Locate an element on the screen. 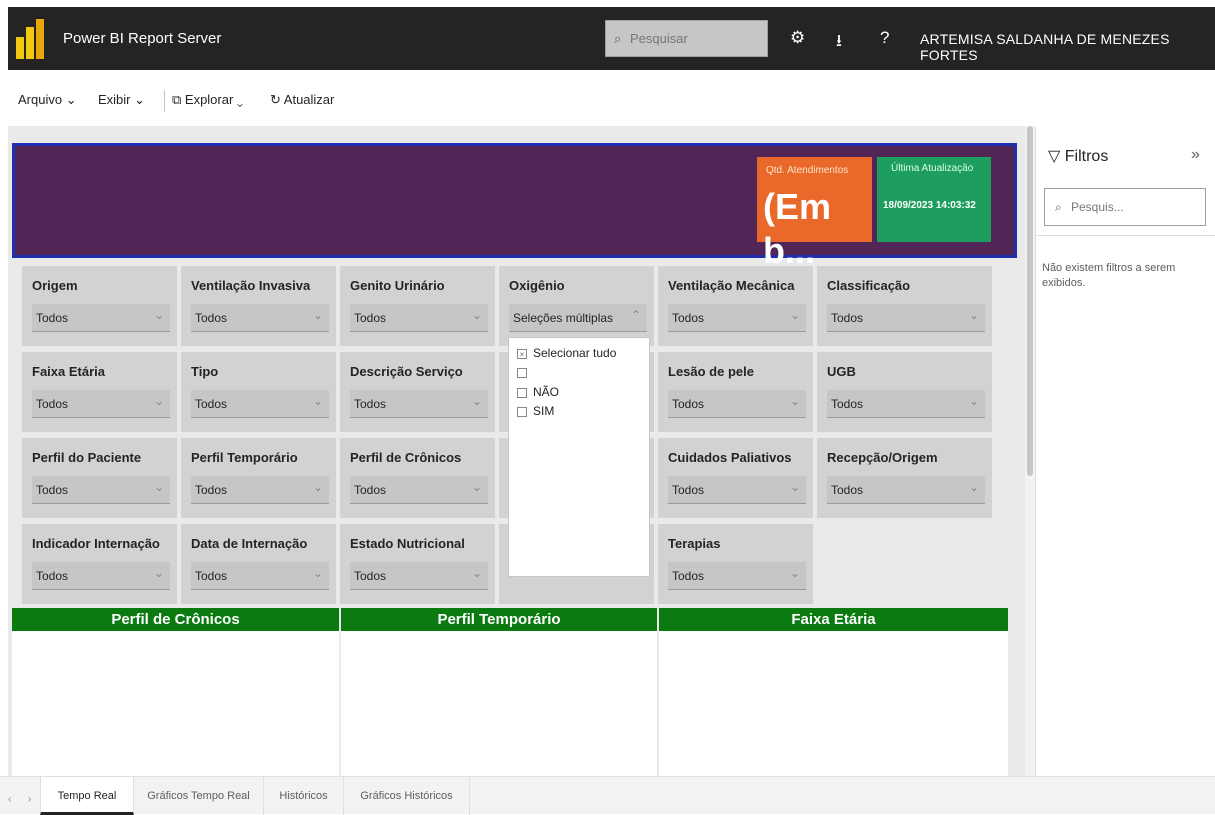 The width and height of the screenshot is (1215, 815). card-title: Última Atualização is located at coordinates (932, 168).